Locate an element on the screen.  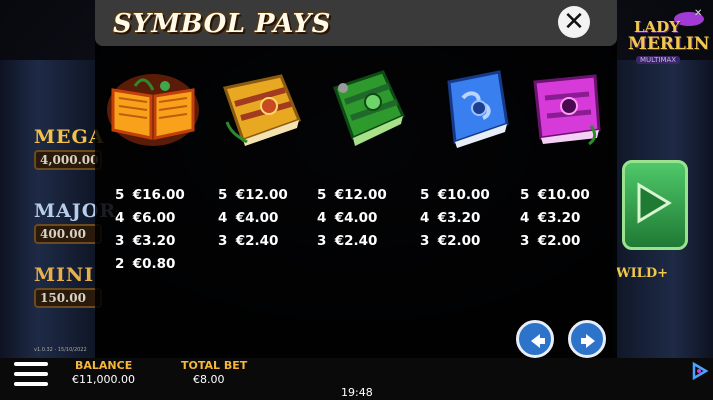
prev-page-button is located at coordinates (535, 339).